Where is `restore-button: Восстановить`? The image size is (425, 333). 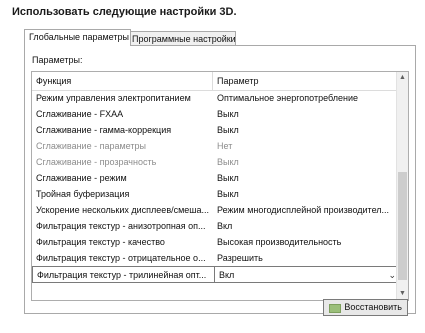 restore-button: Восстановить is located at coordinates (365, 307).